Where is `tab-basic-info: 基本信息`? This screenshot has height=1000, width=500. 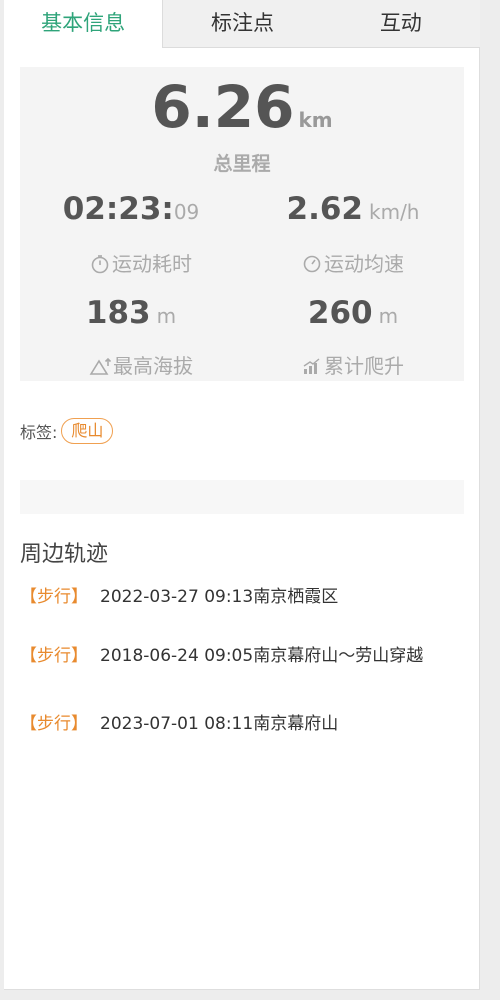
tab-basic-info: 基本信息 is located at coordinates (84, 24).